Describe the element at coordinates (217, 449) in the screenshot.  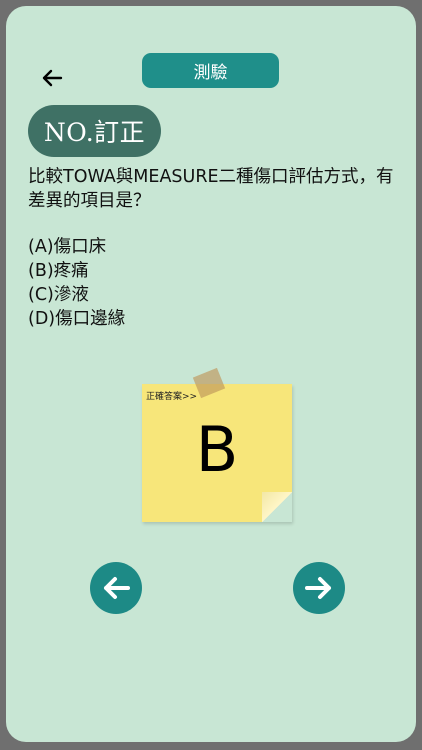
I see `correct-answer-value: B` at that location.